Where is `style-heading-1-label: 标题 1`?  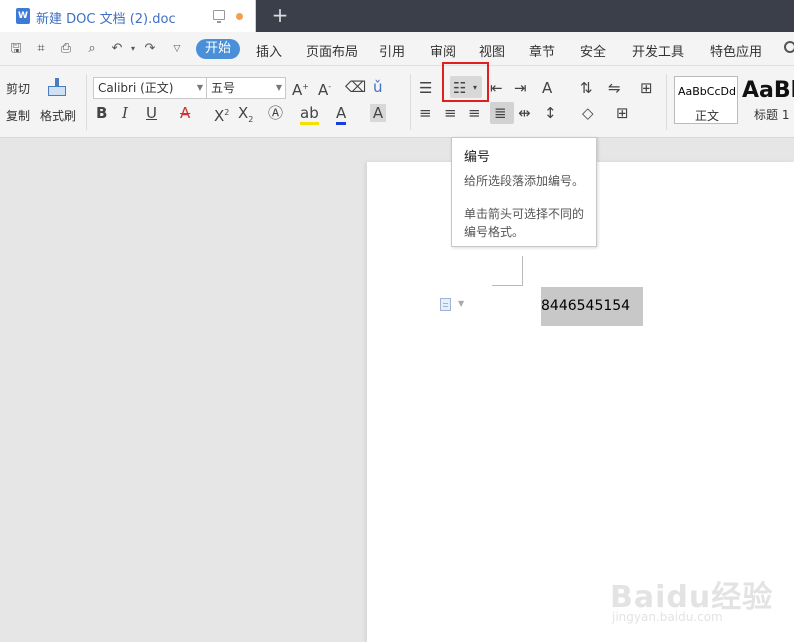 style-heading-1-label: 标题 1 is located at coordinates (772, 115).